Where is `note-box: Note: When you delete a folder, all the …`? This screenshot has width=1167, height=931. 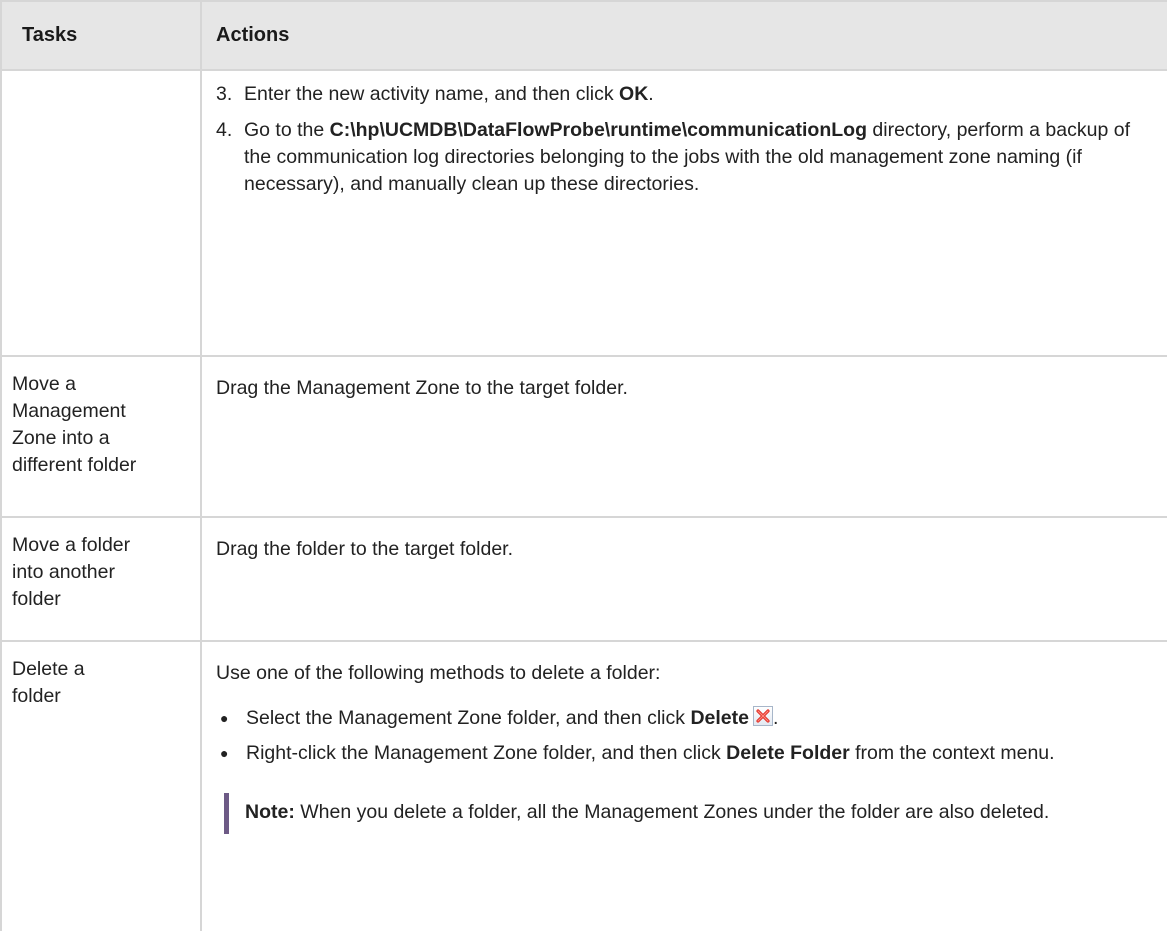
note-box: Note: When you delete a folder, all the … is located at coordinates (687, 813).